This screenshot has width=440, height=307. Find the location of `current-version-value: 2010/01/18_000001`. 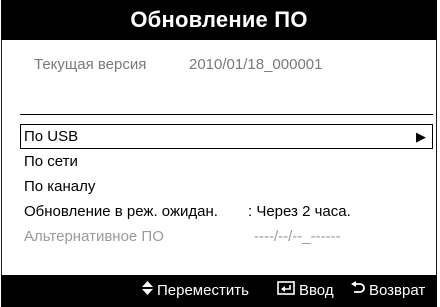

current-version-value: 2010/01/18_000001 is located at coordinates (256, 64).